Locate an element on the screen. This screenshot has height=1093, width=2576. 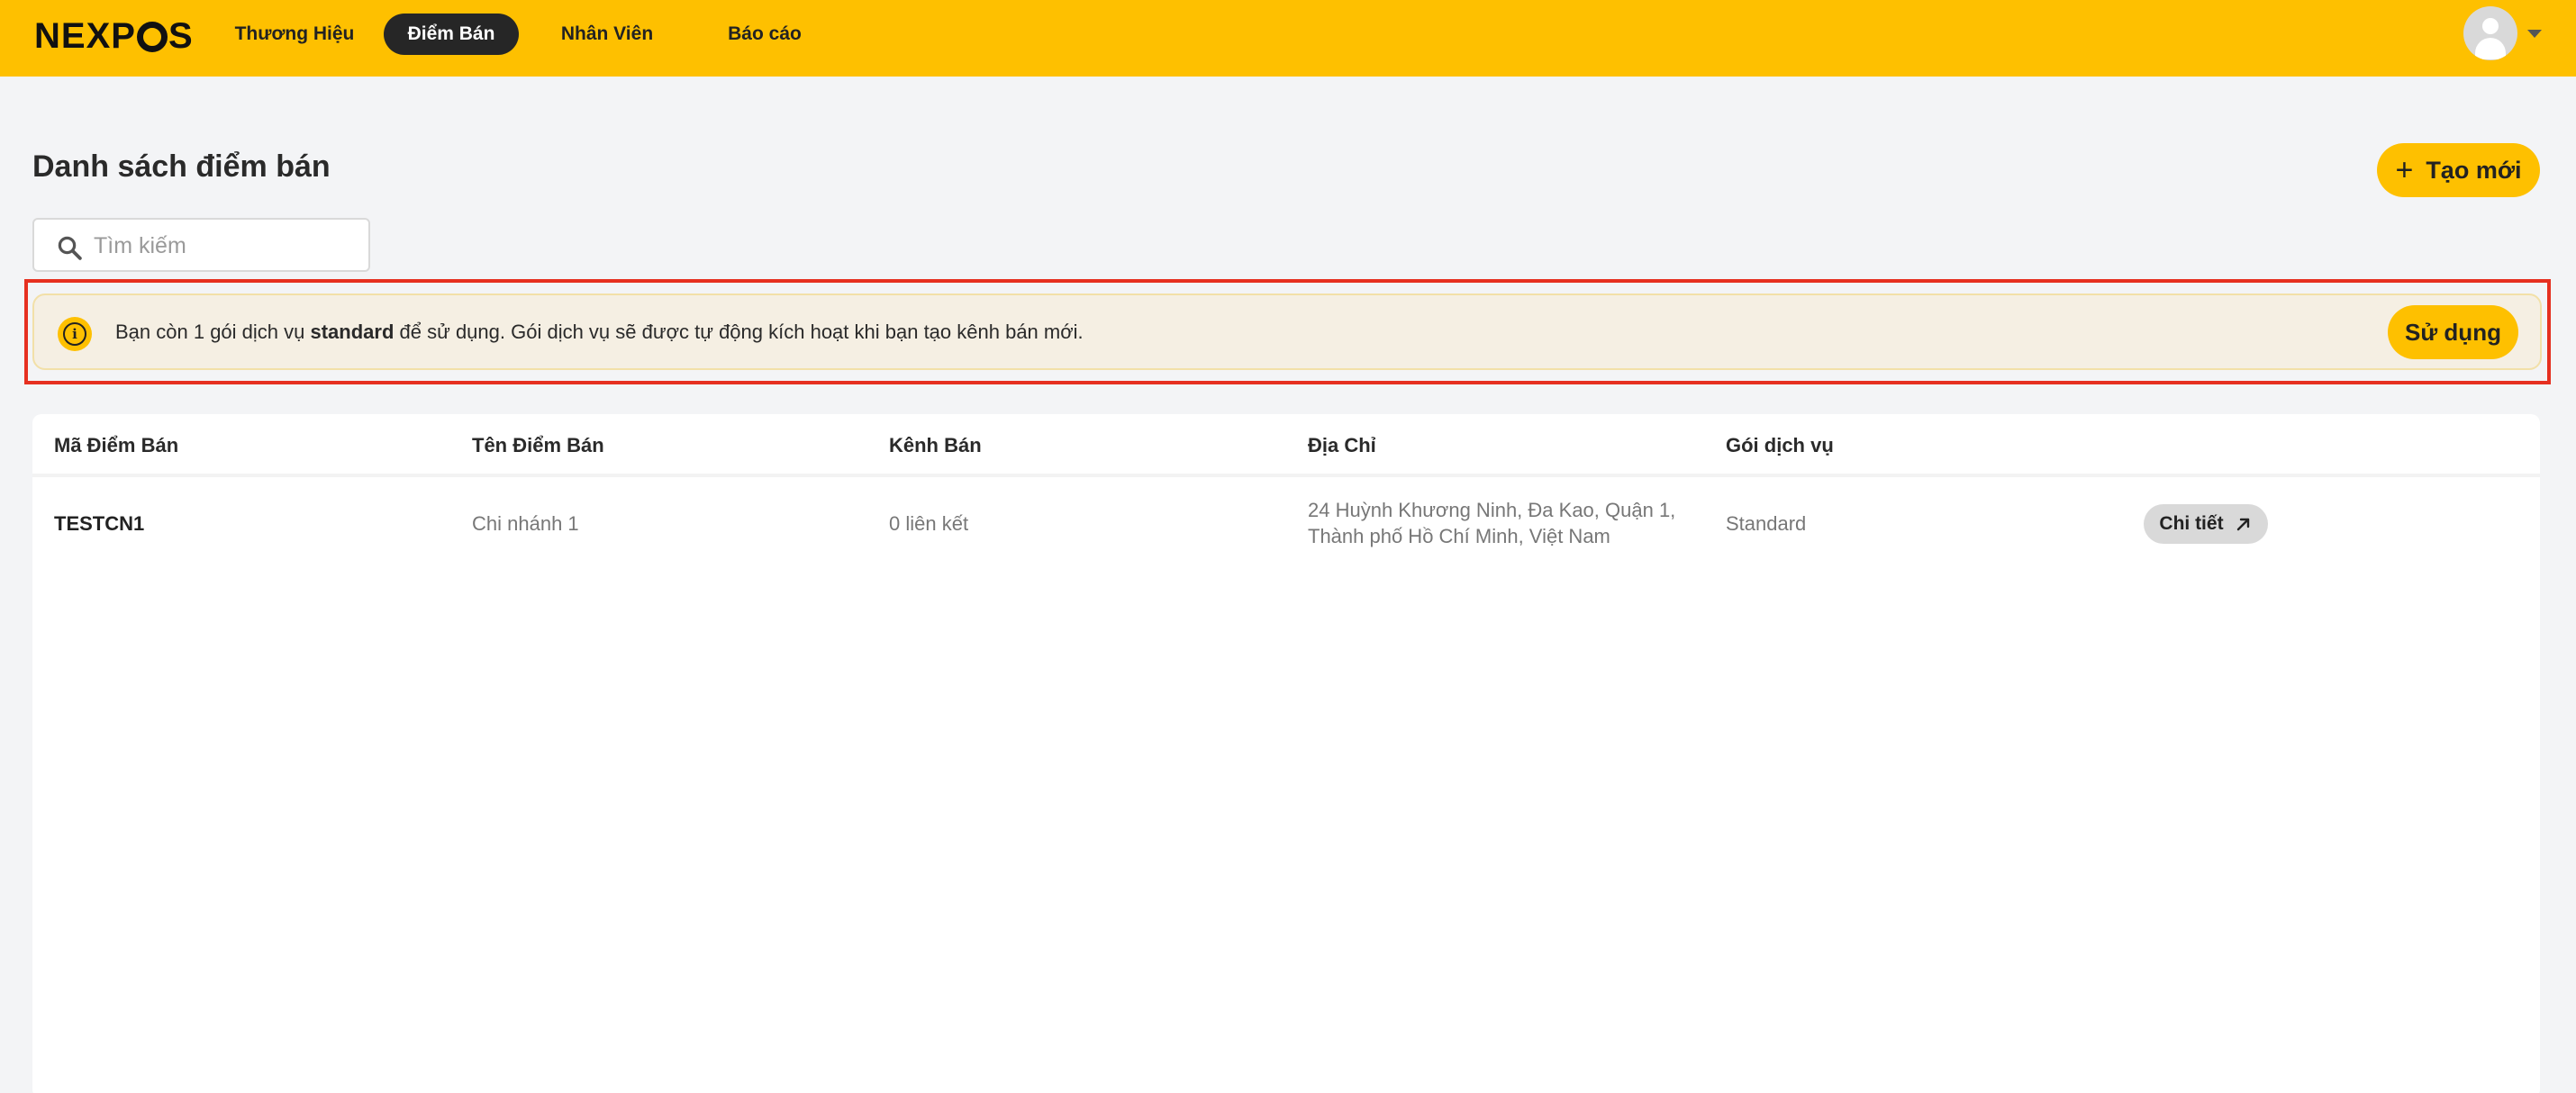
store-plan: Standard is located at coordinates (1766, 523).